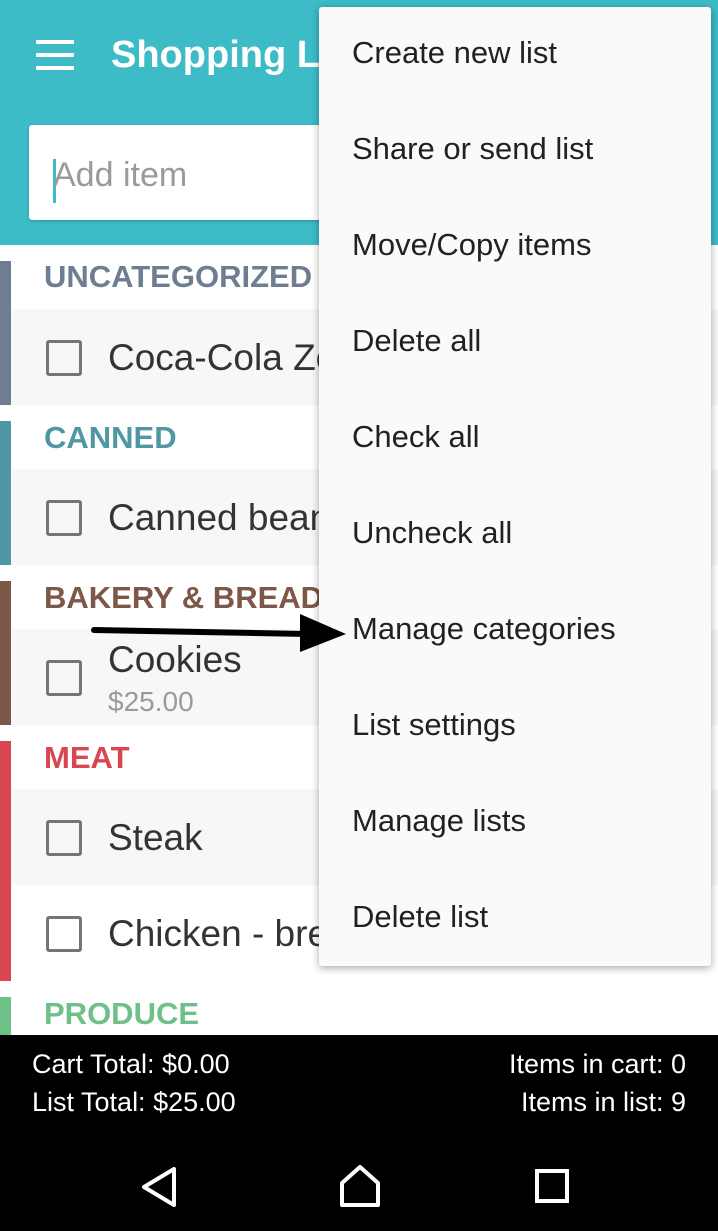 This screenshot has width=718, height=1231. What do you see at coordinates (218, 933) in the screenshot?
I see `item-name: Chicken - bre` at bounding box center [218, 933].